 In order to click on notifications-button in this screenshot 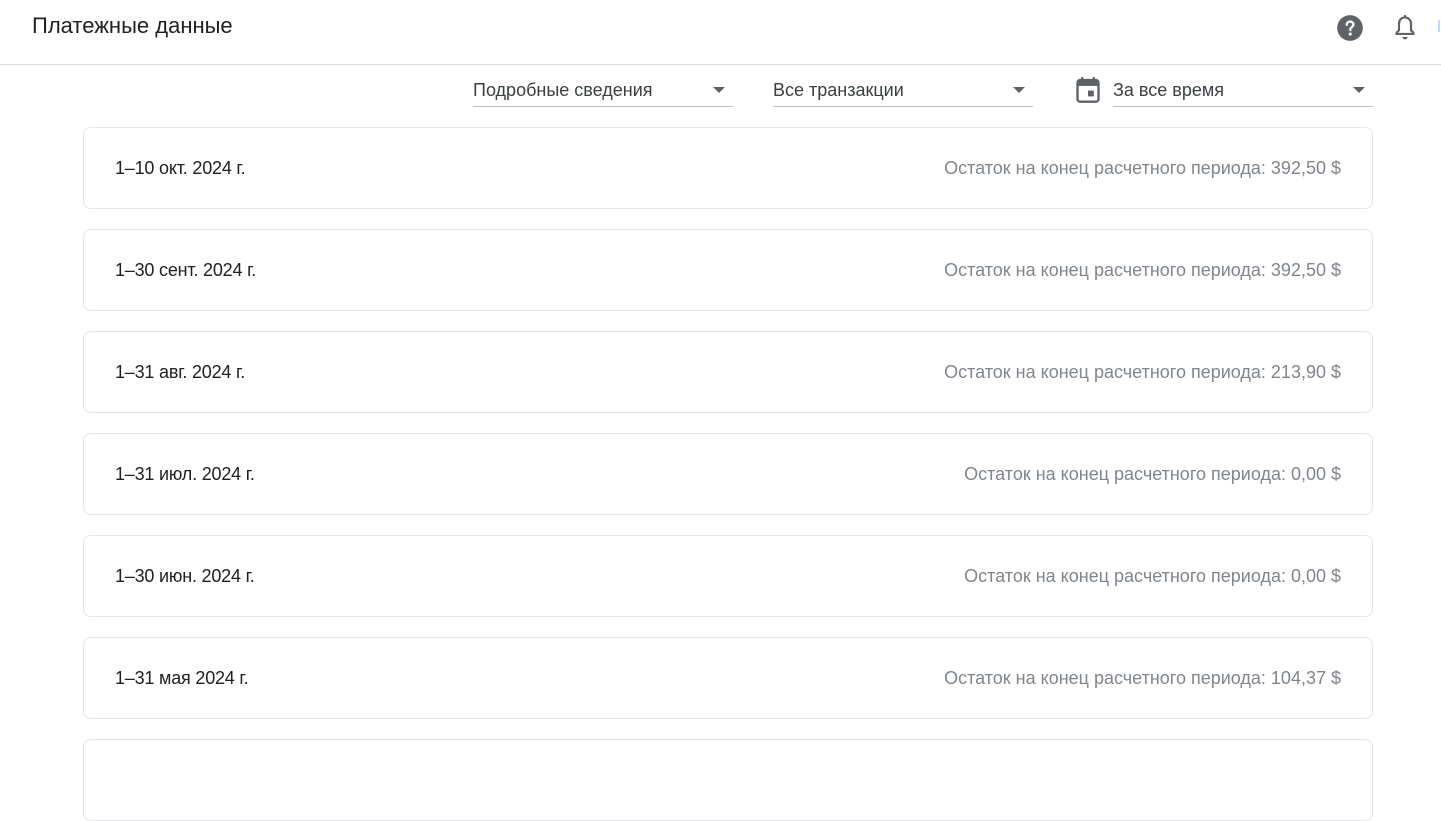, I will do `click(1405, 28)`.